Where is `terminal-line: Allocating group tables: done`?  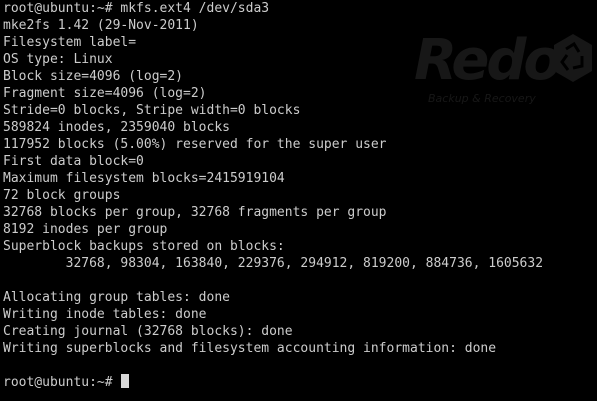 terminal-line: Allocating group tables: done is located at coordinates (116, 297).